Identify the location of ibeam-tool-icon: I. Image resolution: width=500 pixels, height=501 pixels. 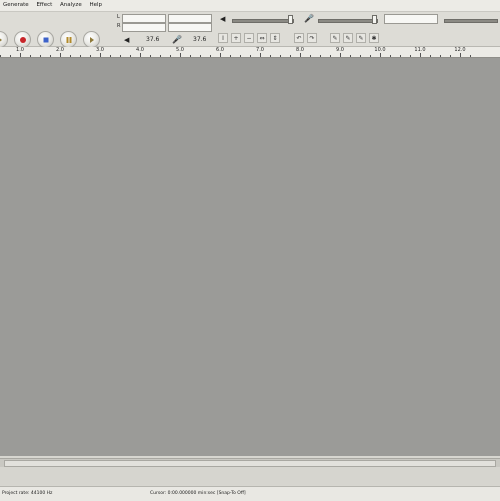
(223, 38).